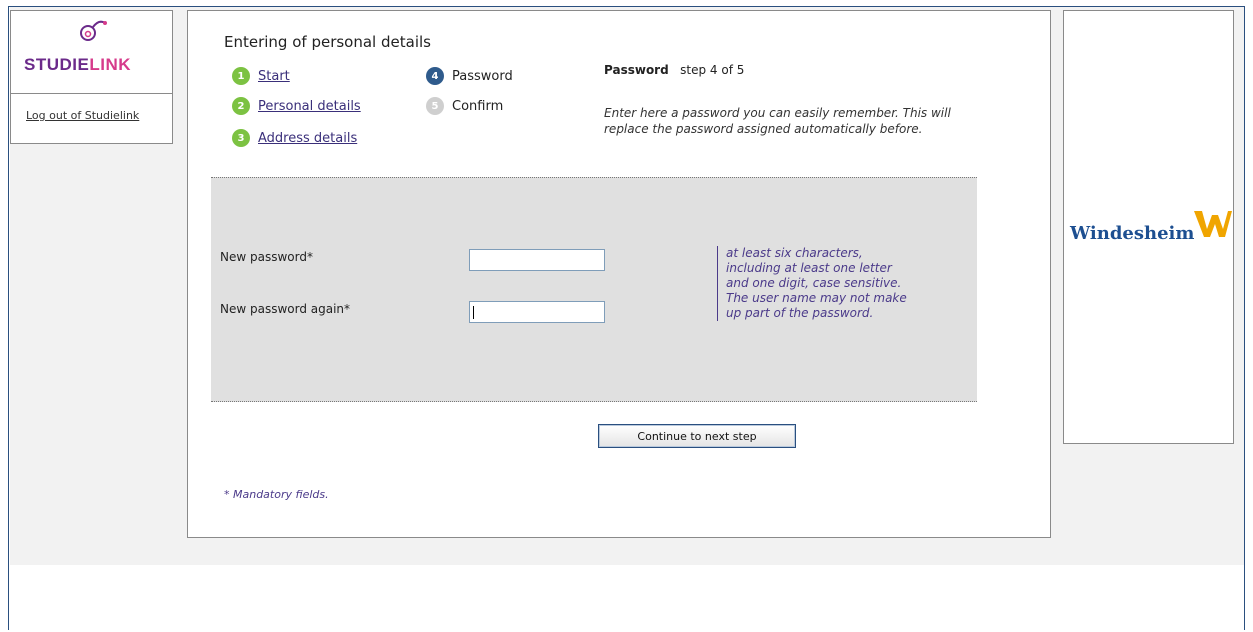 This screenshot has width=1253, height=632. I want to click on new-password-again-input, so click(537, 312).